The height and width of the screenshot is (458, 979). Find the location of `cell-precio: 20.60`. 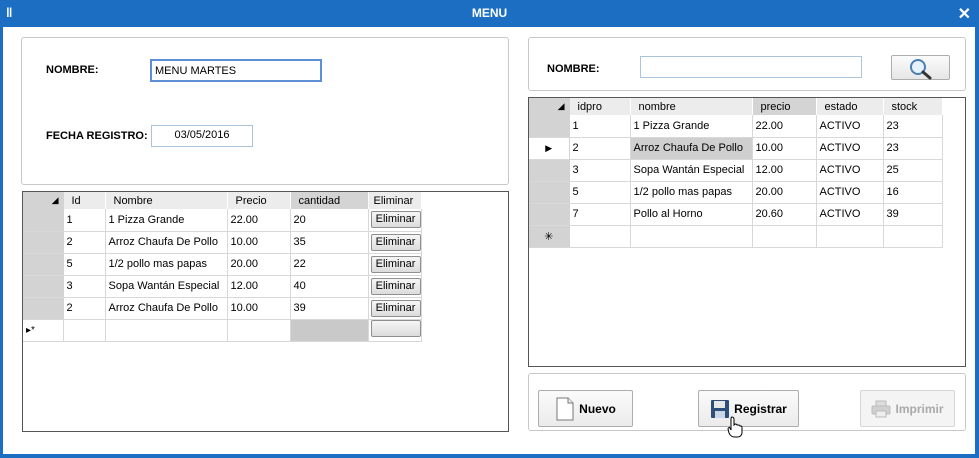

cell-precio: 20.60 is located at coordinates (784, 214).